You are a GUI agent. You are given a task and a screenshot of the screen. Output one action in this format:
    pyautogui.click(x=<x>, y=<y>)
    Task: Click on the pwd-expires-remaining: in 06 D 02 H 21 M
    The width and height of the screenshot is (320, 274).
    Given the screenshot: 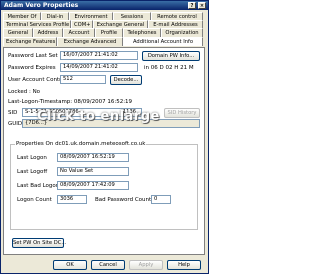 What is the action you would take?
    pyautogui.click(x=169, y=68)
    